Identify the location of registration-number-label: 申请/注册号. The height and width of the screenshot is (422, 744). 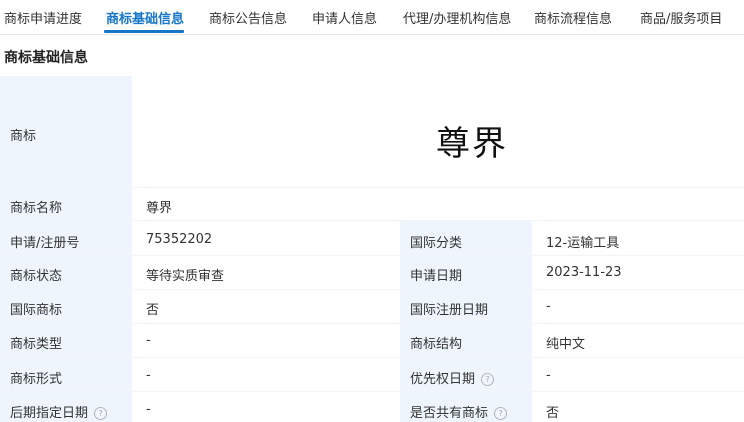
(45, 243).